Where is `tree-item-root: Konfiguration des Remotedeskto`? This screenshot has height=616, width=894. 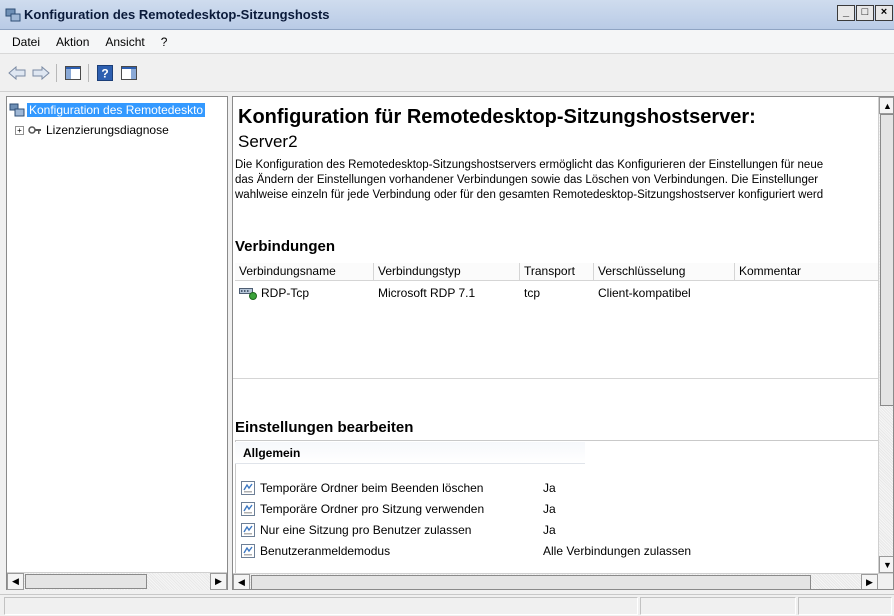
tree-item-root: Konfiguration des Remotedeskto is located at coordinates (107, 110).